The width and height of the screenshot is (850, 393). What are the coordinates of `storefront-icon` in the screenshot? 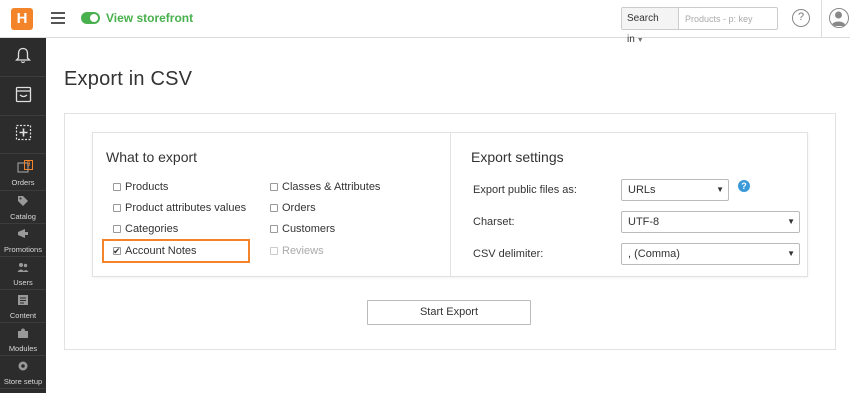 It's located at (23, 97).